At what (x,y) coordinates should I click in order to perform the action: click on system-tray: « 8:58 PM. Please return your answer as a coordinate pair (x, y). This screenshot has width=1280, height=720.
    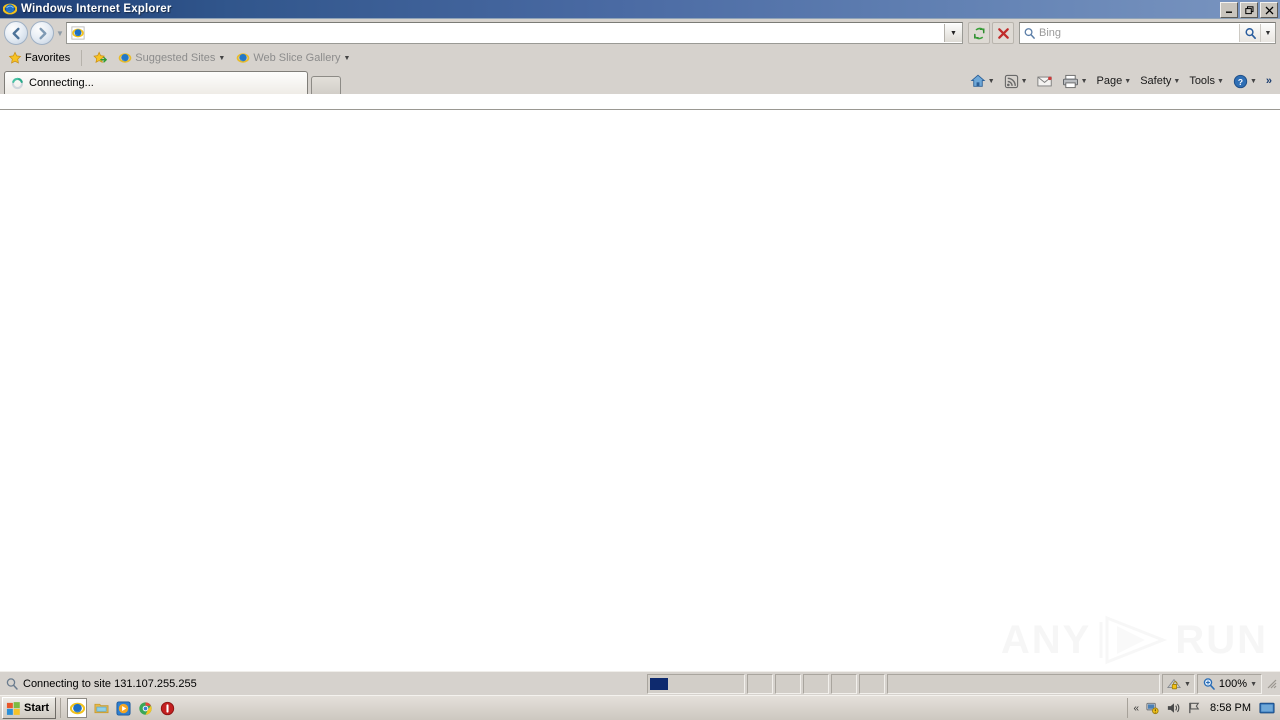
    Looking at the image, I should click on (1203, 708).